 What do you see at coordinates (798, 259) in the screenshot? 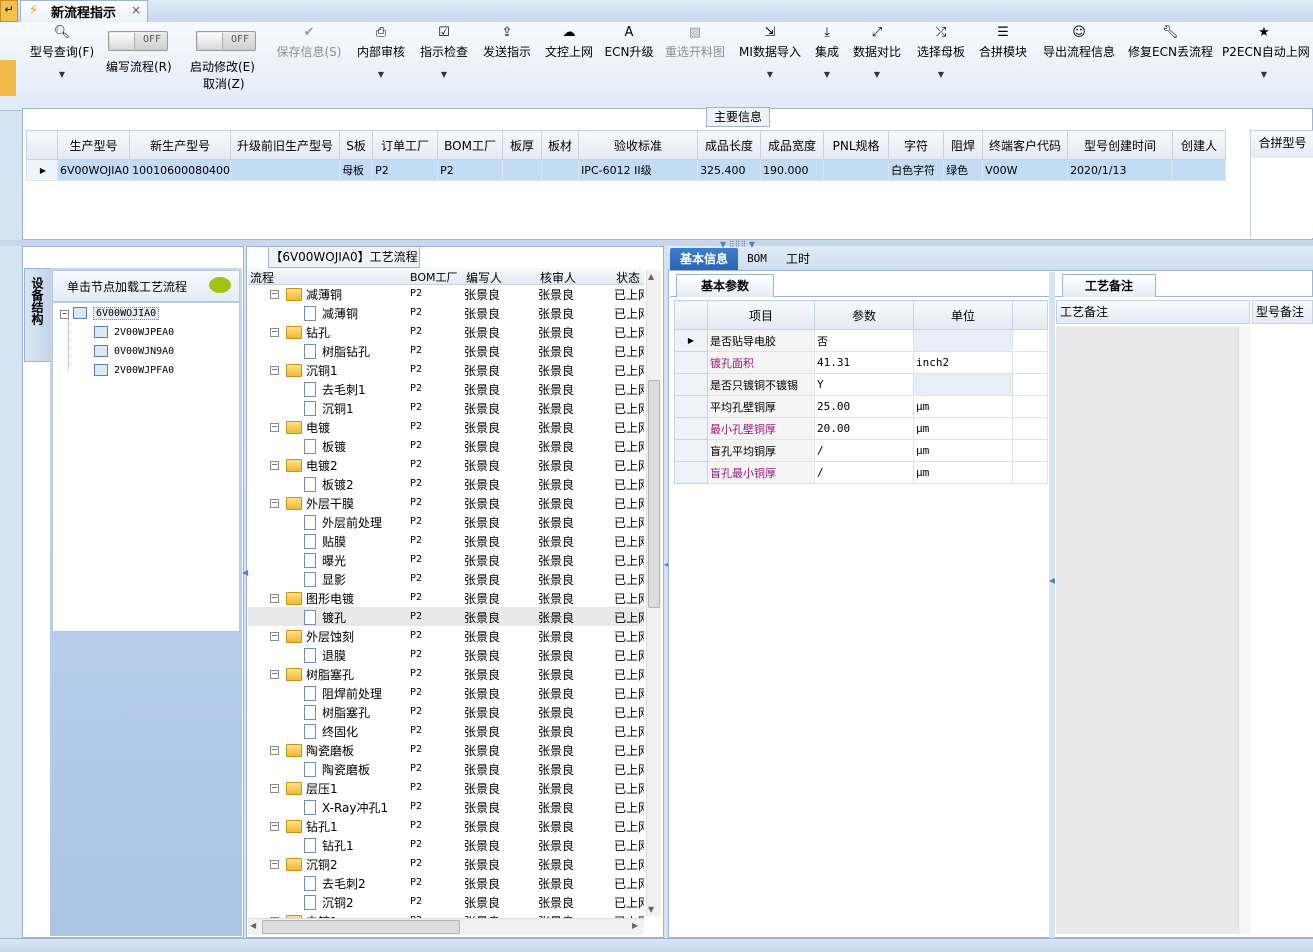
I see `tab-work-hours: 工时` at bounding box center [798, 259].